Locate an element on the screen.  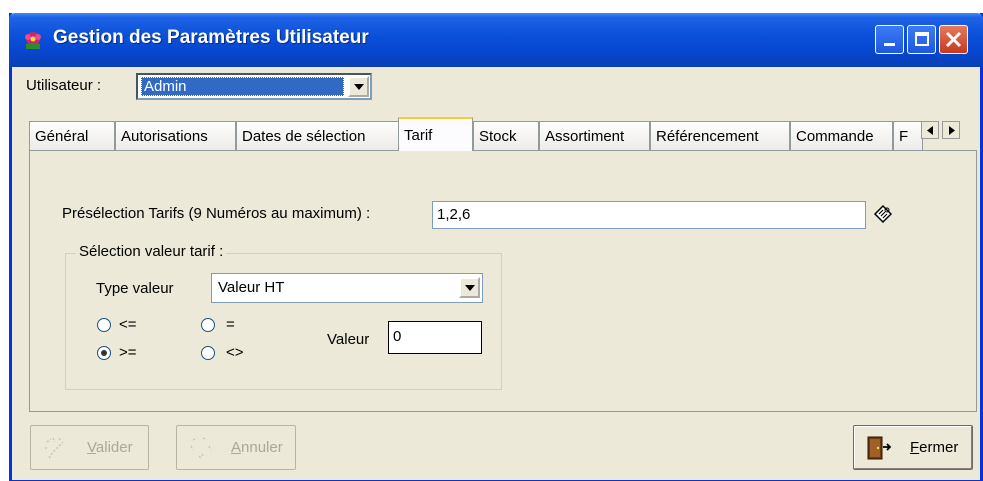
valeur-input: 0 is located at coordinates (435, 337).